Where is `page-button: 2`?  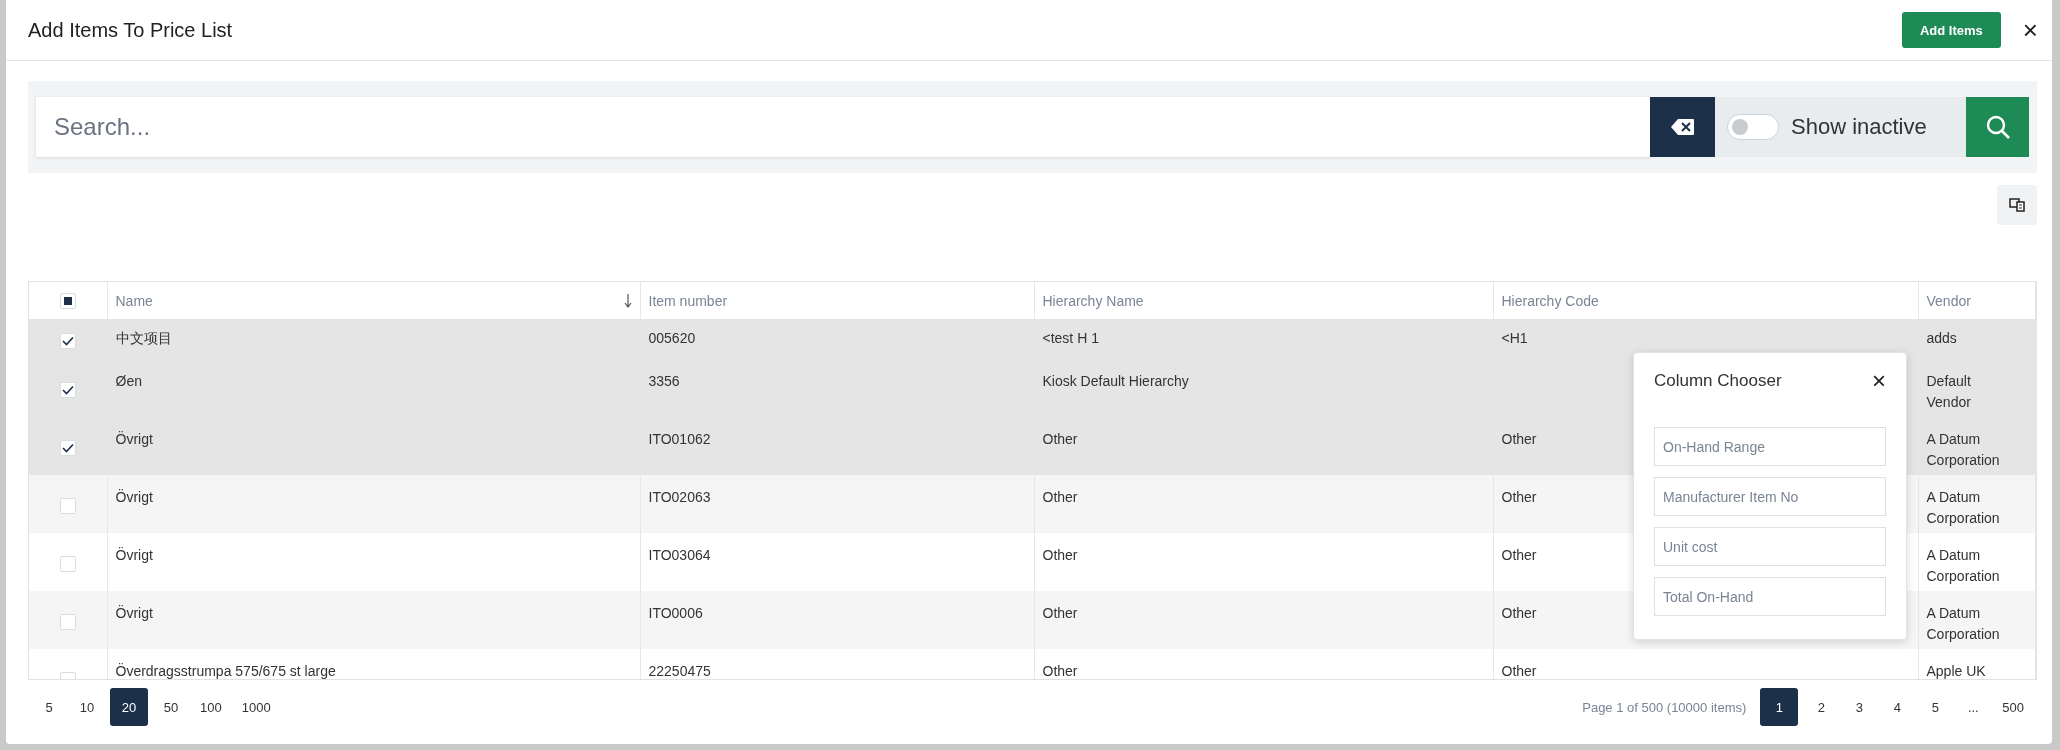
page-button: 2 is located at coordinates (1821, 707).